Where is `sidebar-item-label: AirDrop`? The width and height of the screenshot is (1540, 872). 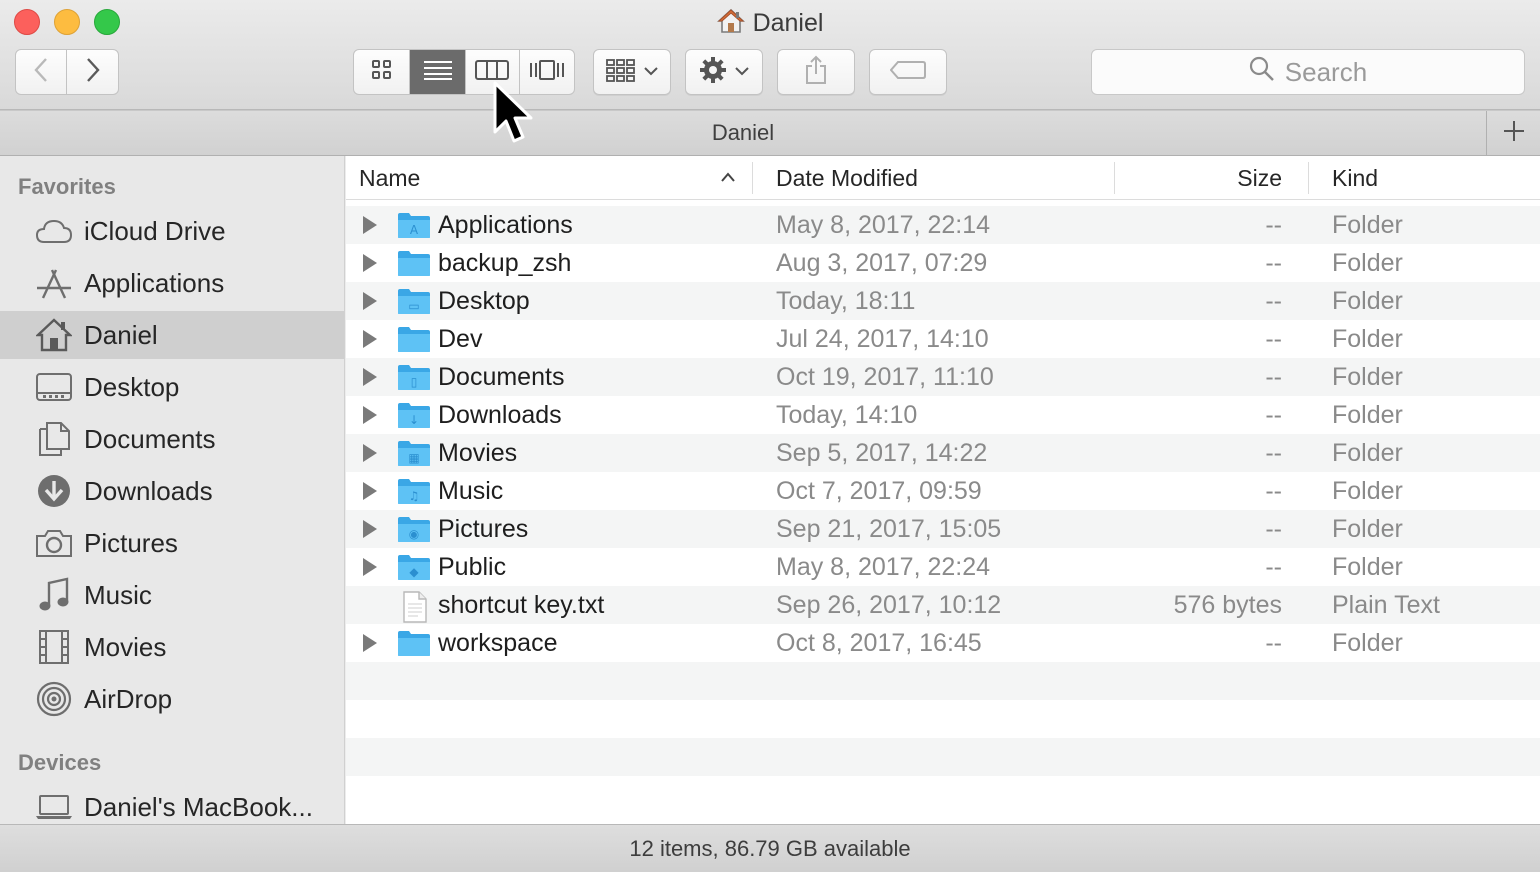 sidebar-item-label: AirDrop is located at coordinates (128, 698).